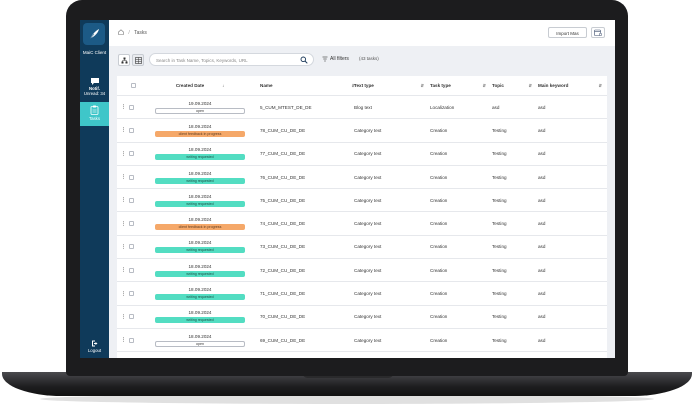  What do you see at coordinates (94, 81) in the screenshot?
I see `chat-bubble-icon` at bounding box center [94, 81].